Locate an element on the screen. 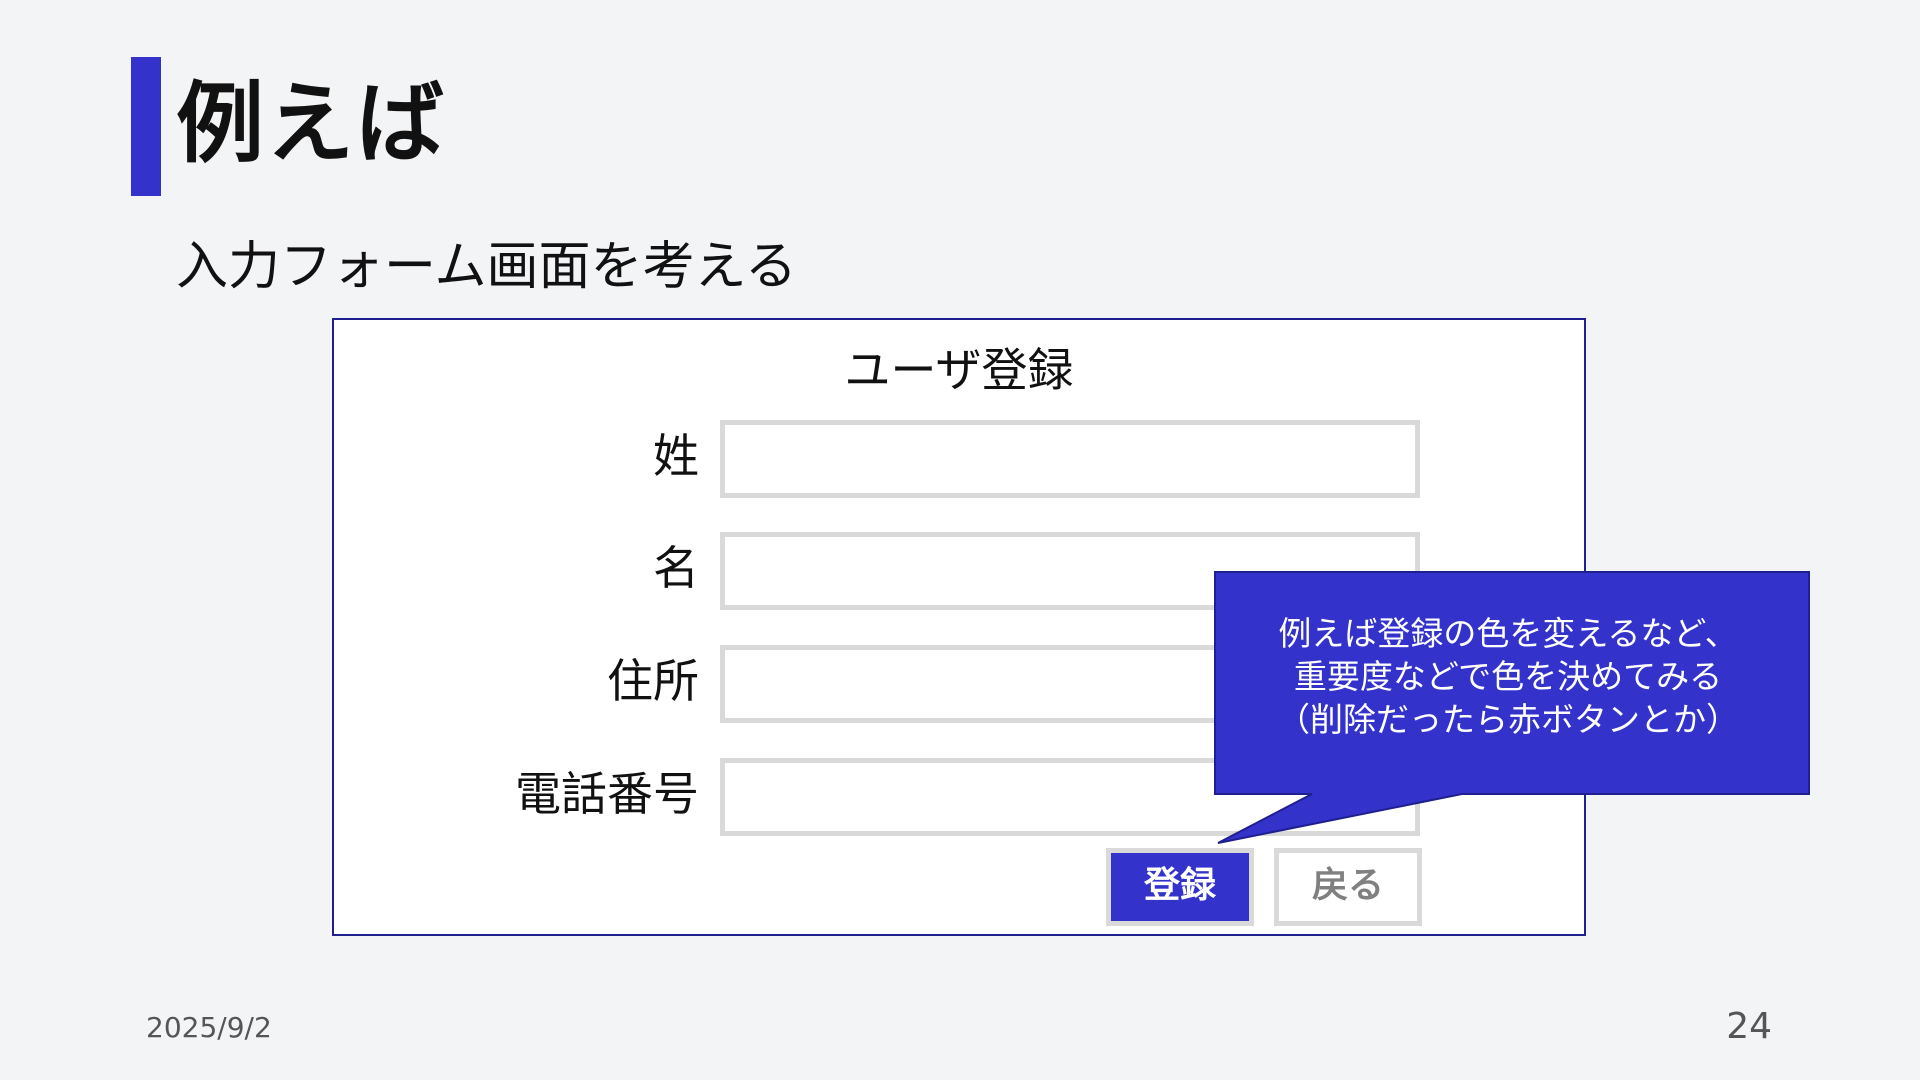 This screenshot has height=1080, width=1920. first-name-label: 名 is located at coordinates (676, 568).